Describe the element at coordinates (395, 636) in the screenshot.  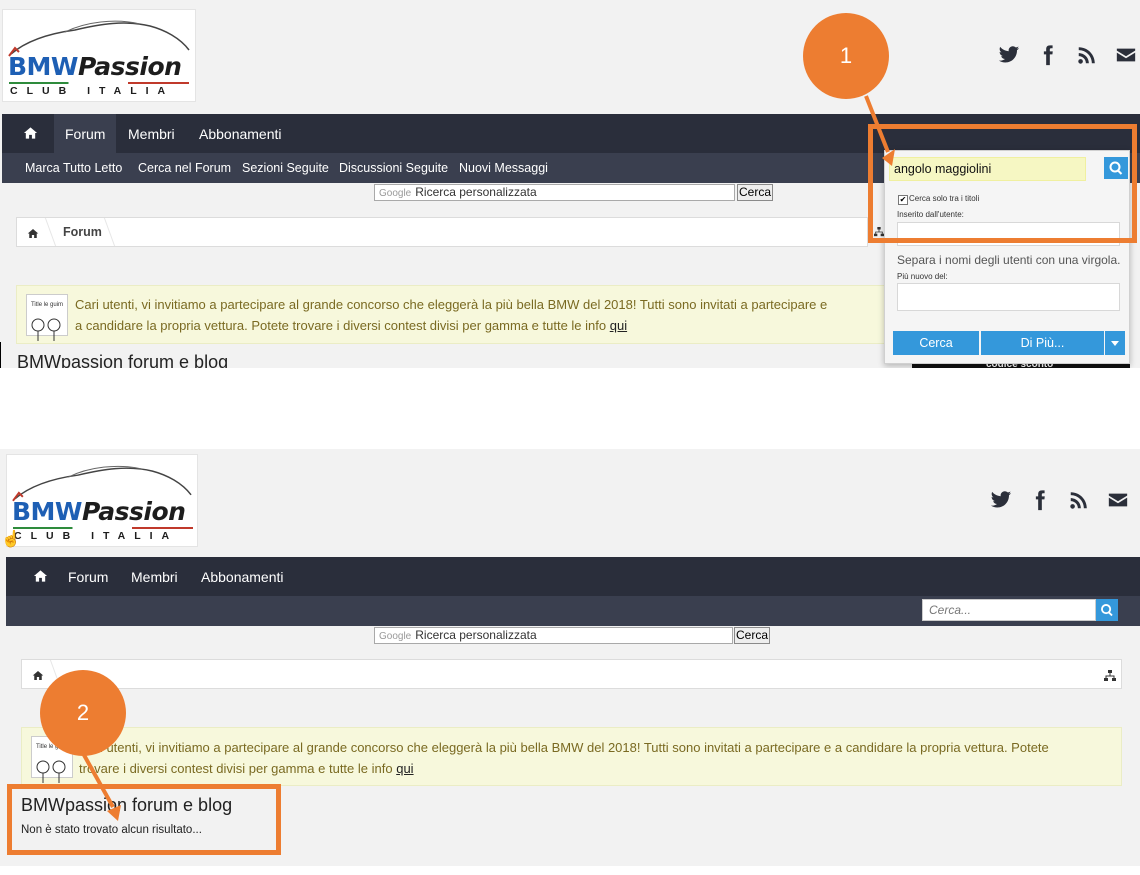
I see `google-label-2: Google` at that location.